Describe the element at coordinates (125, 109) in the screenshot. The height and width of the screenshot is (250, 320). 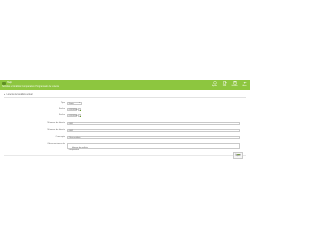
I see `form-row-fecha-1: Fecha 01/01/2010` at that location.